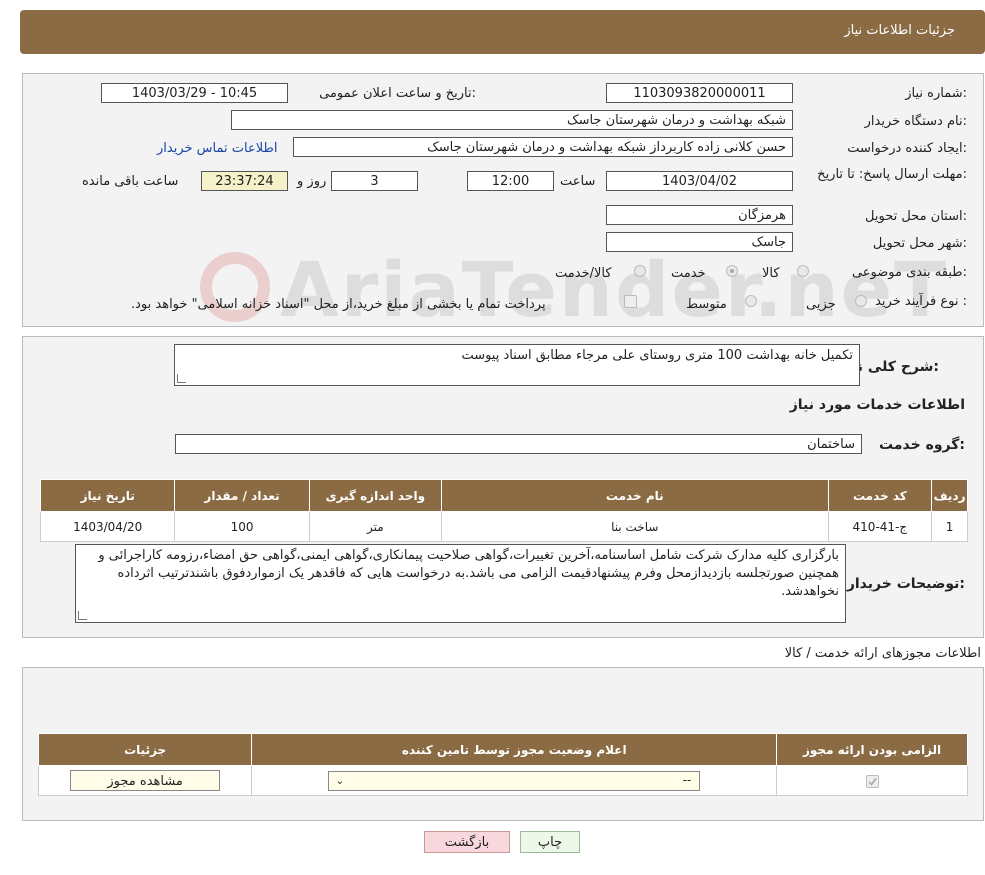  I want to click on category-goods-service-radio, so click(640, 271).